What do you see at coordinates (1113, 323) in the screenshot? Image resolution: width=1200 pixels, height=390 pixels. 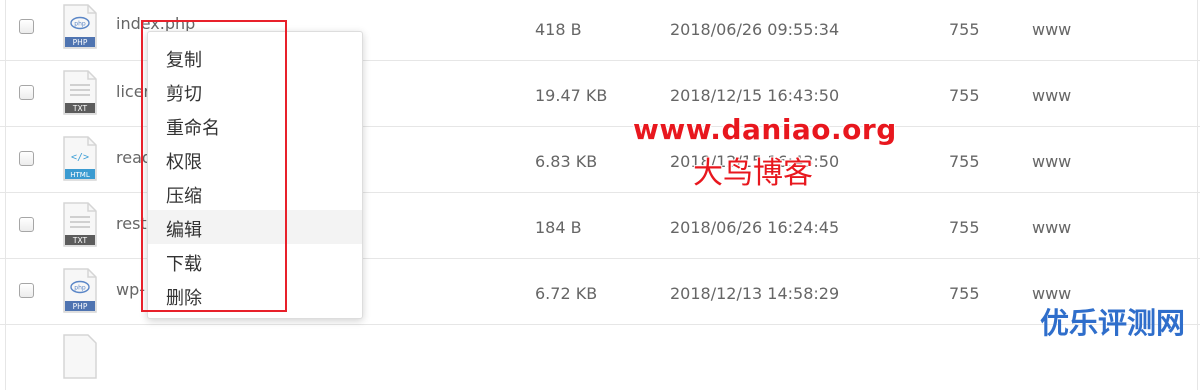 I see `watermark-corner: 优乐评测网` at bounding box center [1113, 323].